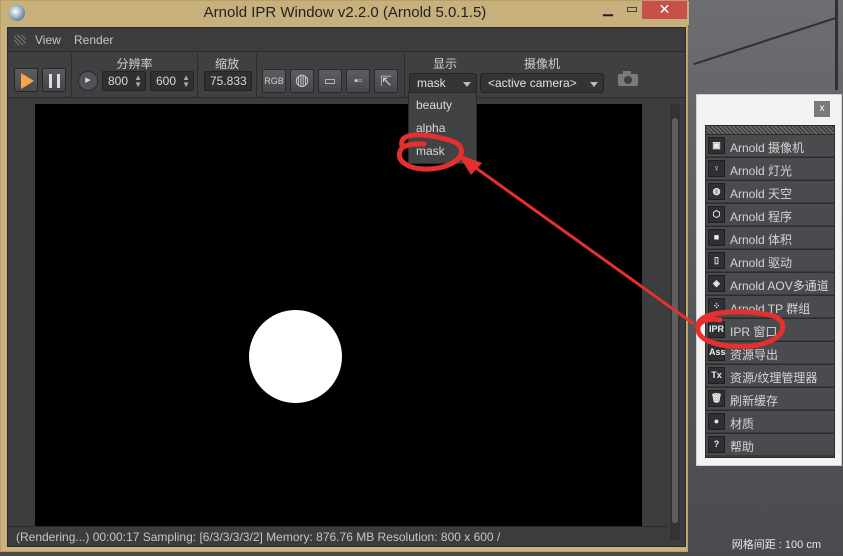 This screenshot has height=556, width=843. What do you see at coordinates (295, 356) in the screenshot?
I see `rendered-sphere-mask` at bounding box center [295, 356].